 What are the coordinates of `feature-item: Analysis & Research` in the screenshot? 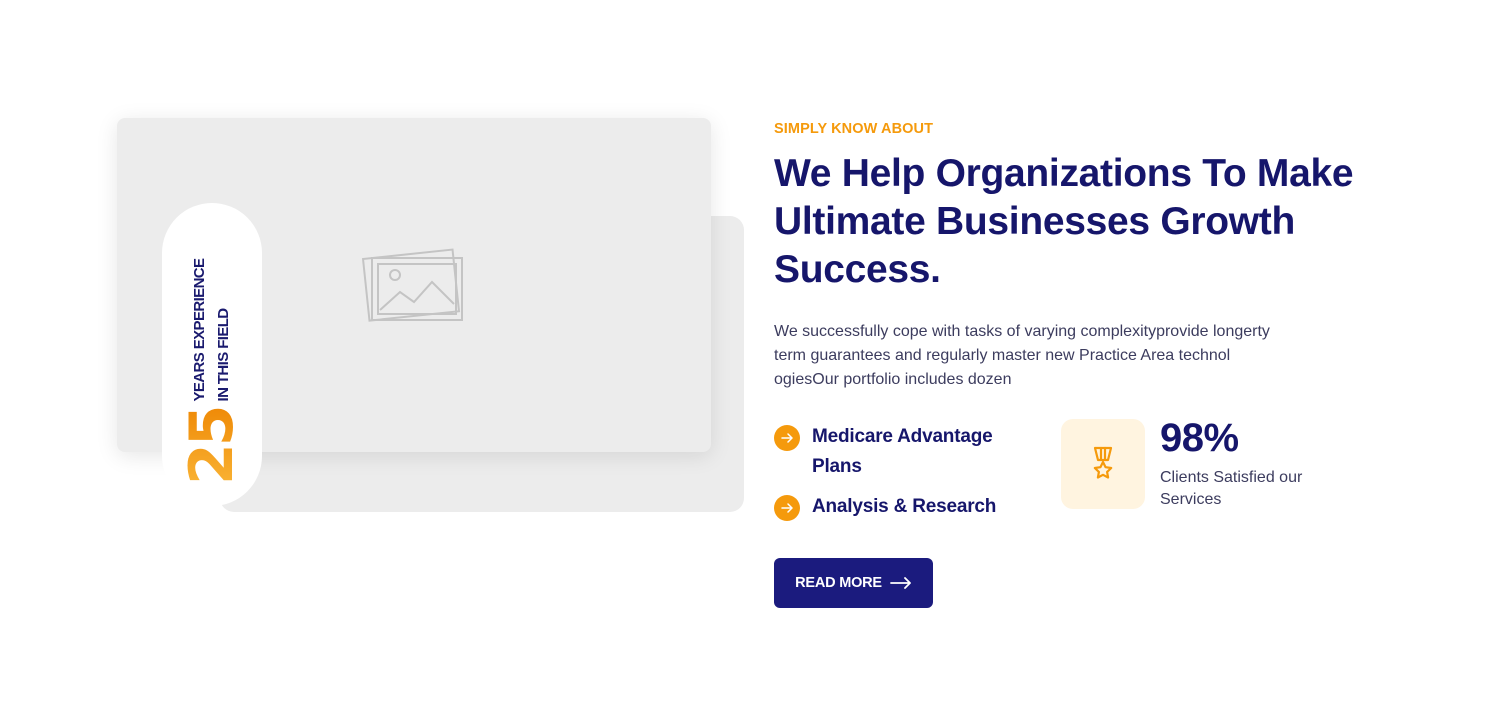 It's located at (899, 507).